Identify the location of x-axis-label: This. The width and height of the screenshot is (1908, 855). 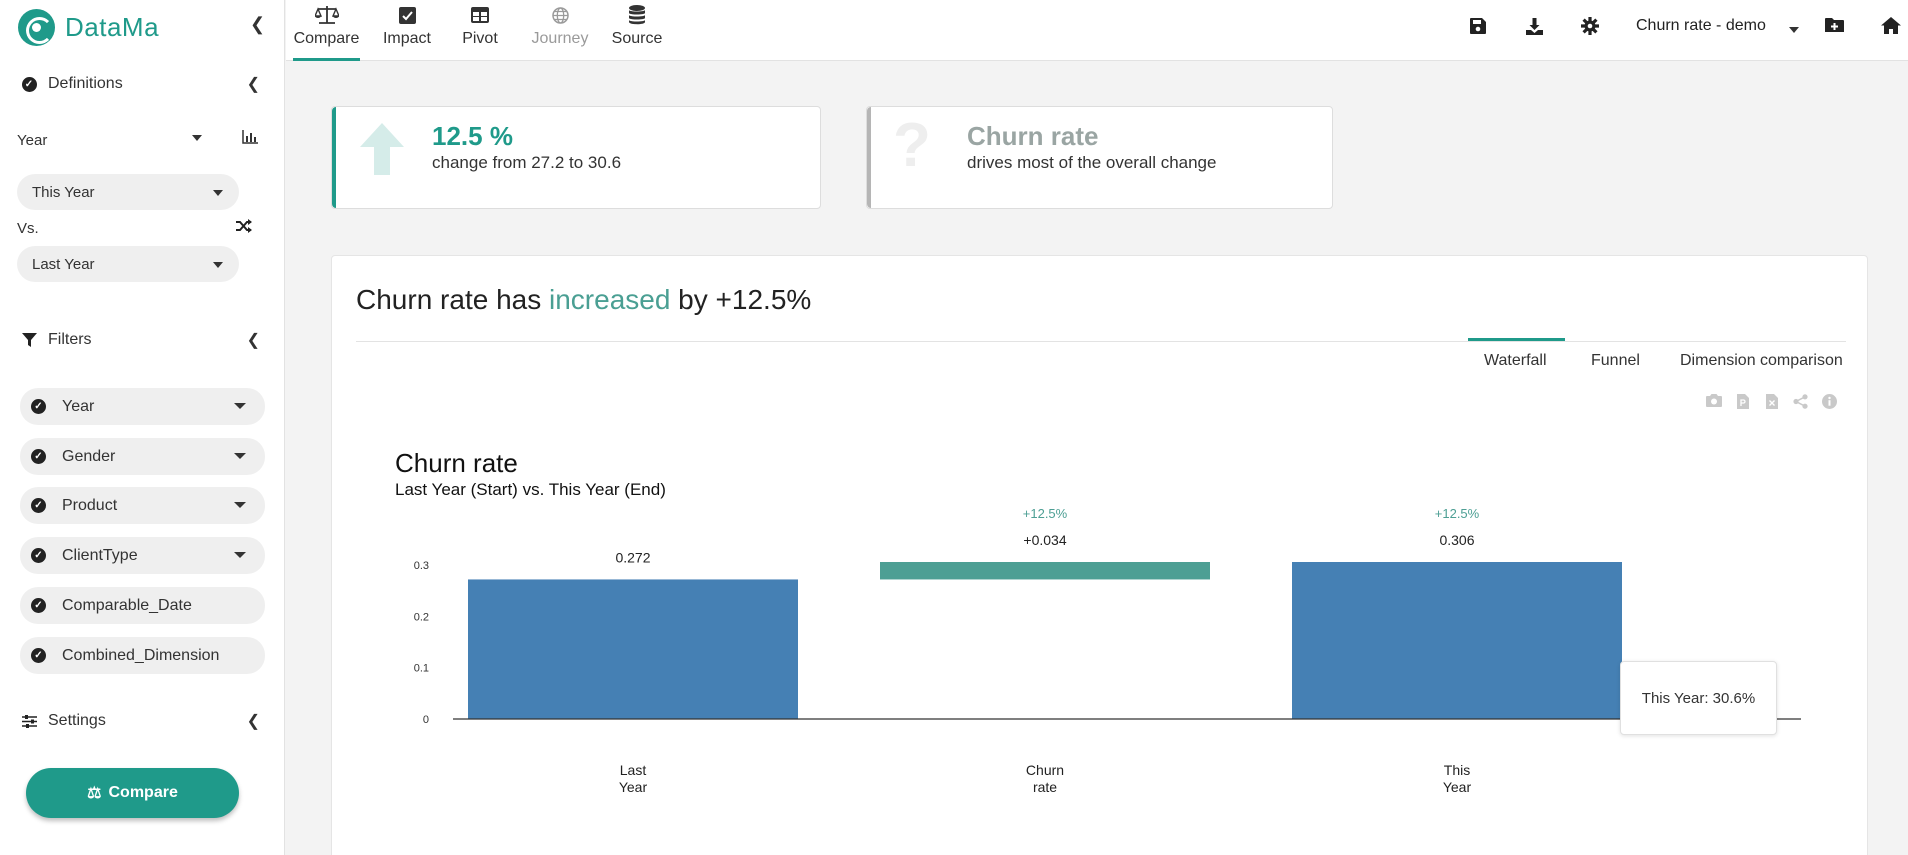
(1457, 770).